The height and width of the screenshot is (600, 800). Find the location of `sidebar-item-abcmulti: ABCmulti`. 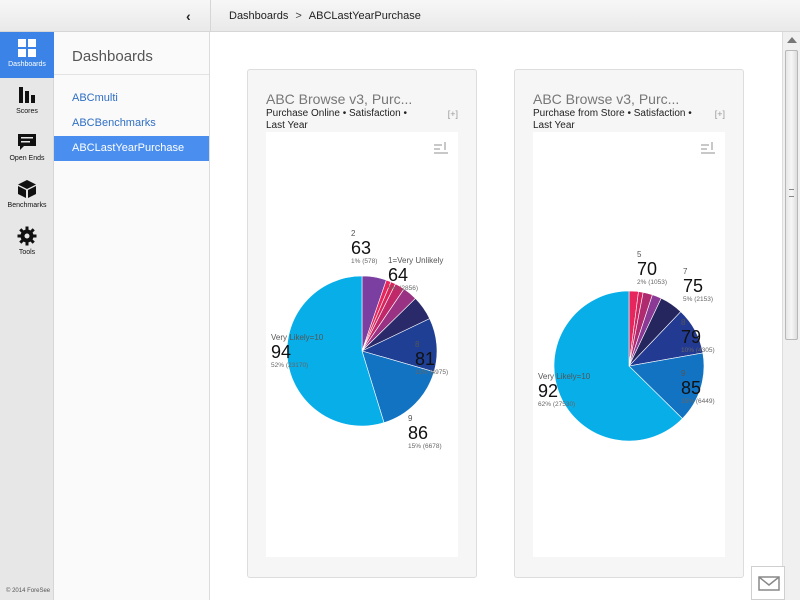

sidebar-item-abcmulti: ABCmulti is located at coordinates (131, 98).